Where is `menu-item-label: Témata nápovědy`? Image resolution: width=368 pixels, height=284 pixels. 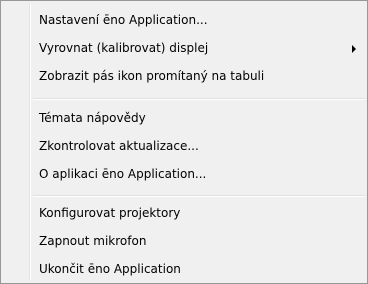 menu-item-label: Témata nápovědy is located at coordinates (92, 118).